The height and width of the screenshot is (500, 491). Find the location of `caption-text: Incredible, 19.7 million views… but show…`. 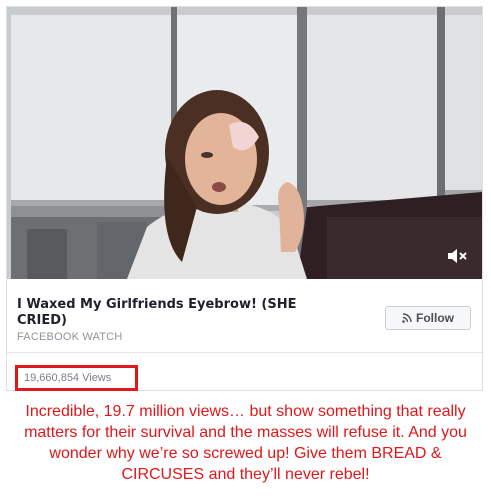

caption-text: Incredible, 19.7 million views… but show… is located at coordinates (245, 443).